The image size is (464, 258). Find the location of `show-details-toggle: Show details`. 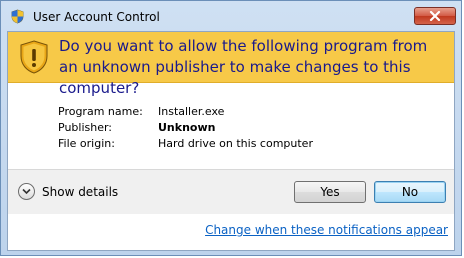

show-details-toggle: Show details is located at coordinates (68, 191).